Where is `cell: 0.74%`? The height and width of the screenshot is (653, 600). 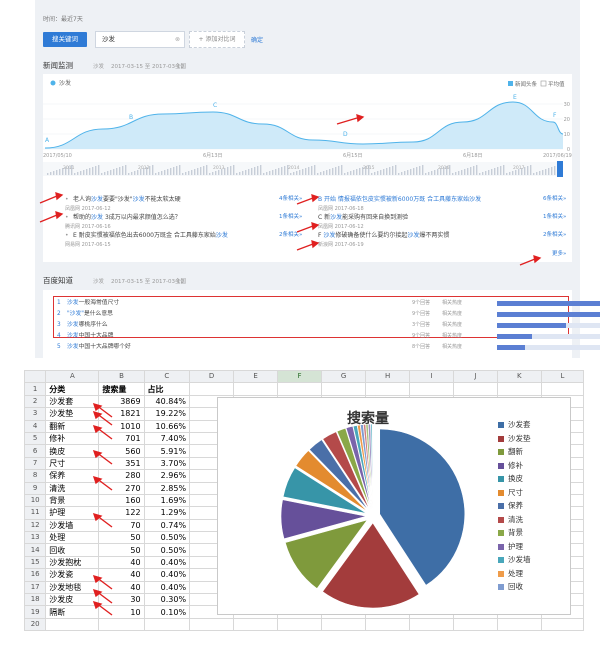
cell: 0.74% is located at coordinates (167, 525).